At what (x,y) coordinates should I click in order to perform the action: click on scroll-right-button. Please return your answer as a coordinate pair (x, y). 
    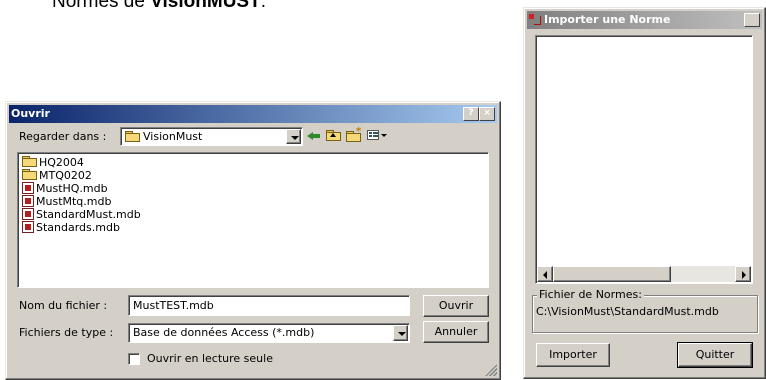
    Looking at the image, I should click on (743, 274).